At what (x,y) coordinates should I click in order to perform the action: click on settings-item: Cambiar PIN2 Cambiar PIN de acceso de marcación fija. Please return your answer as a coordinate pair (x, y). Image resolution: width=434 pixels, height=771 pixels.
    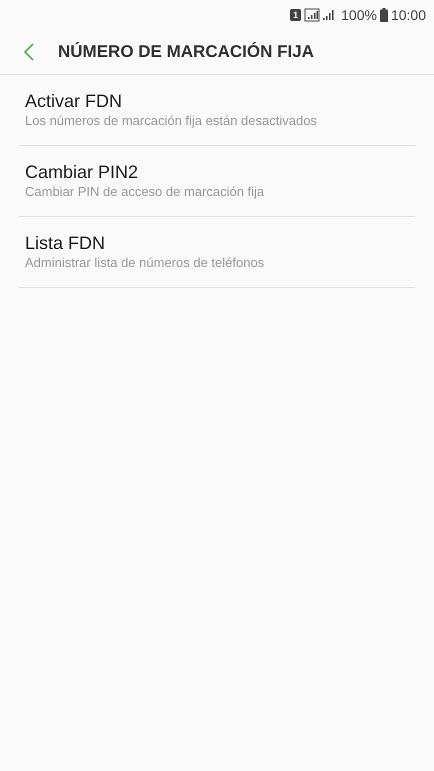
    Looking at the image, I should click on (217, 181).